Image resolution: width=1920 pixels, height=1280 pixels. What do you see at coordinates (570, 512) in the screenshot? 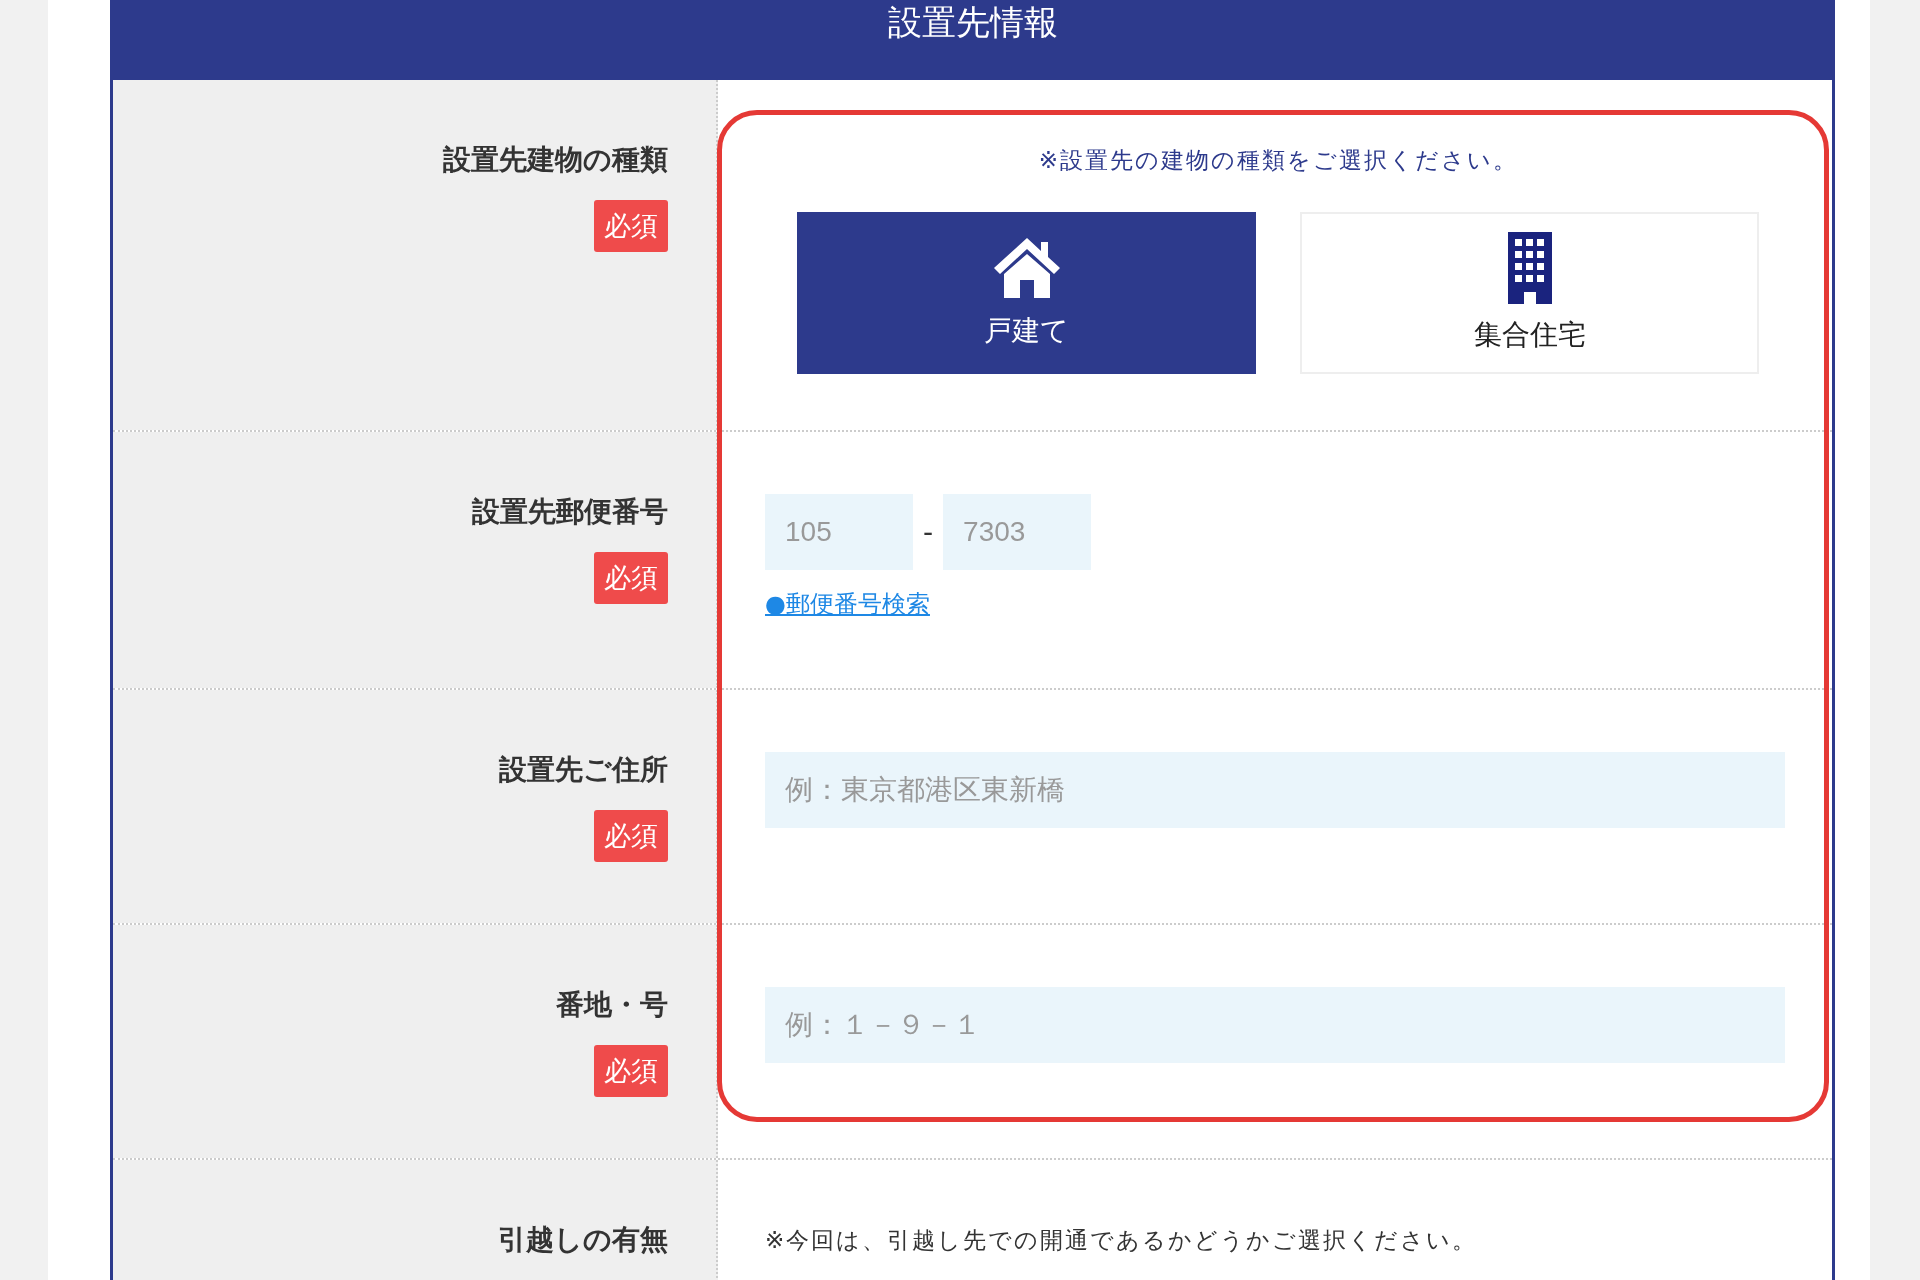
I see `field-label: 設置先郵便番号` at bounding box center [570, 512].